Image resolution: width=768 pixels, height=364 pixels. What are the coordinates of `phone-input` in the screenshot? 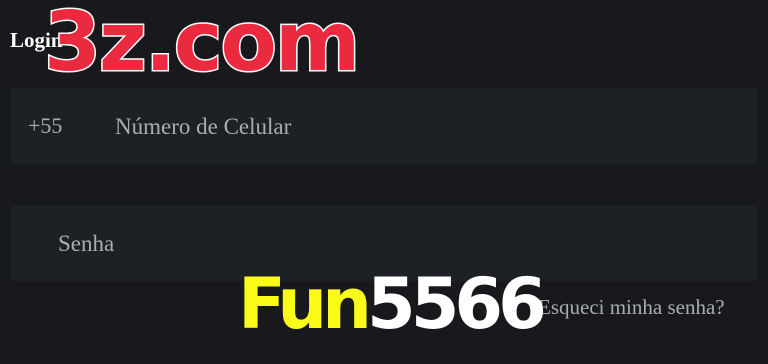 It's located at (415, 127).